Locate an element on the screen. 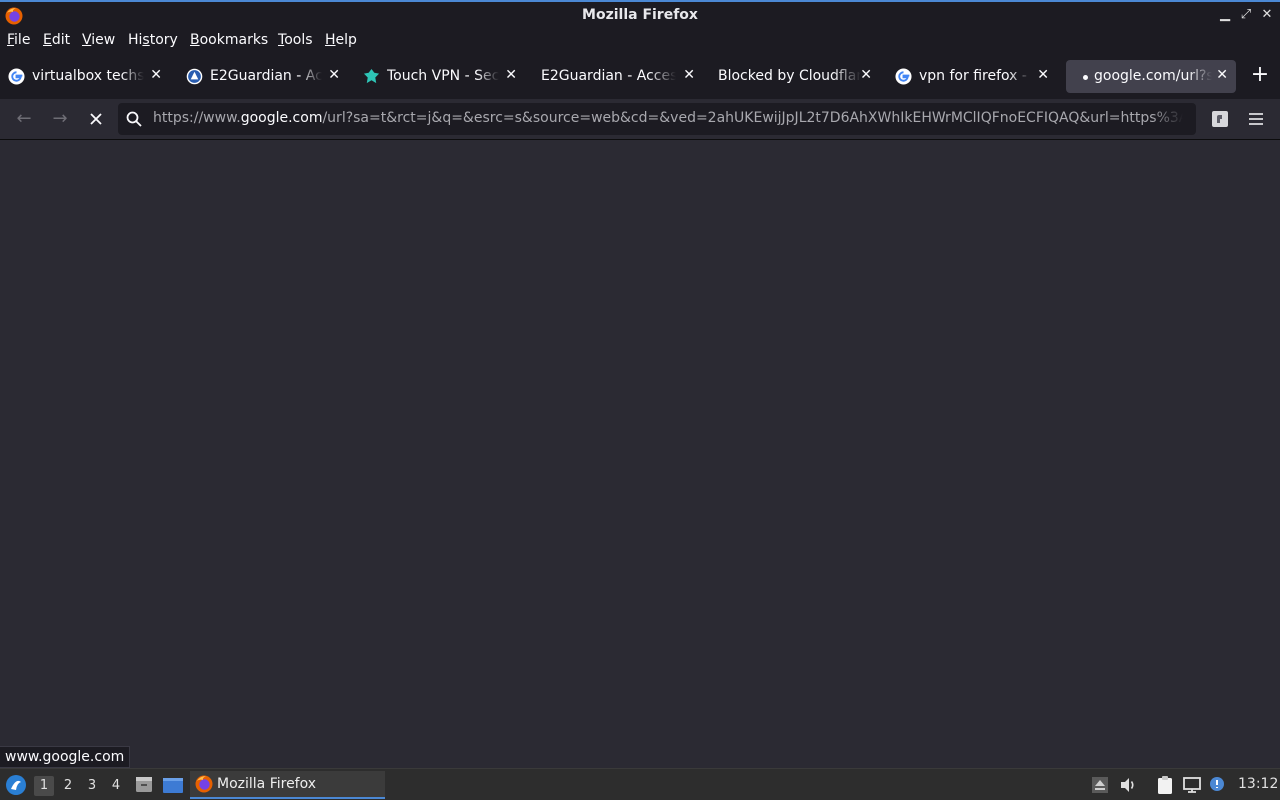  menu-history: History is located at coordinates (153, 40).